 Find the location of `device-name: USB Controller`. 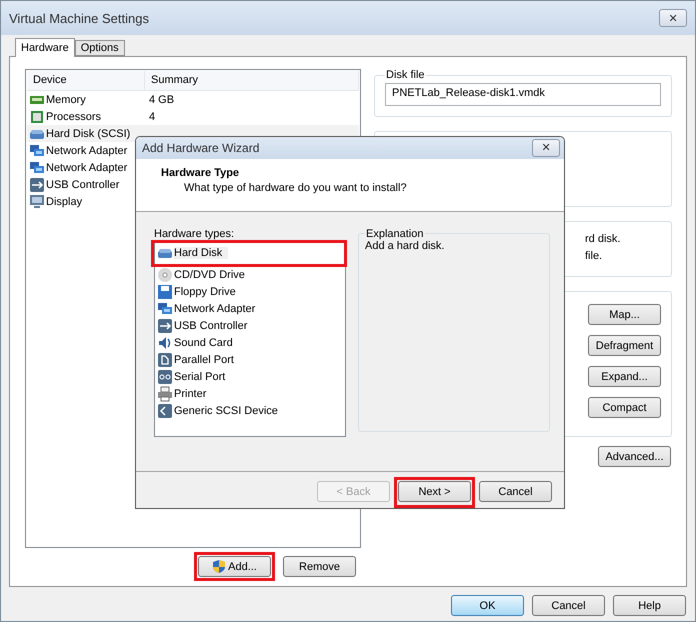

device-name: USB Controller is located at coordinates (83, 184).